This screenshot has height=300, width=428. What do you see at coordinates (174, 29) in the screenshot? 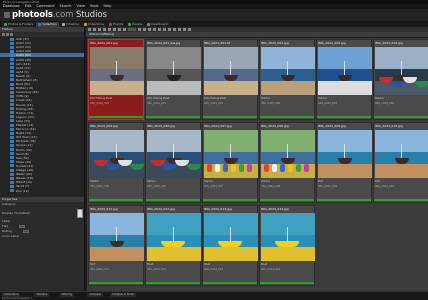
I see `print-icon` at bounding box center [174, 29].